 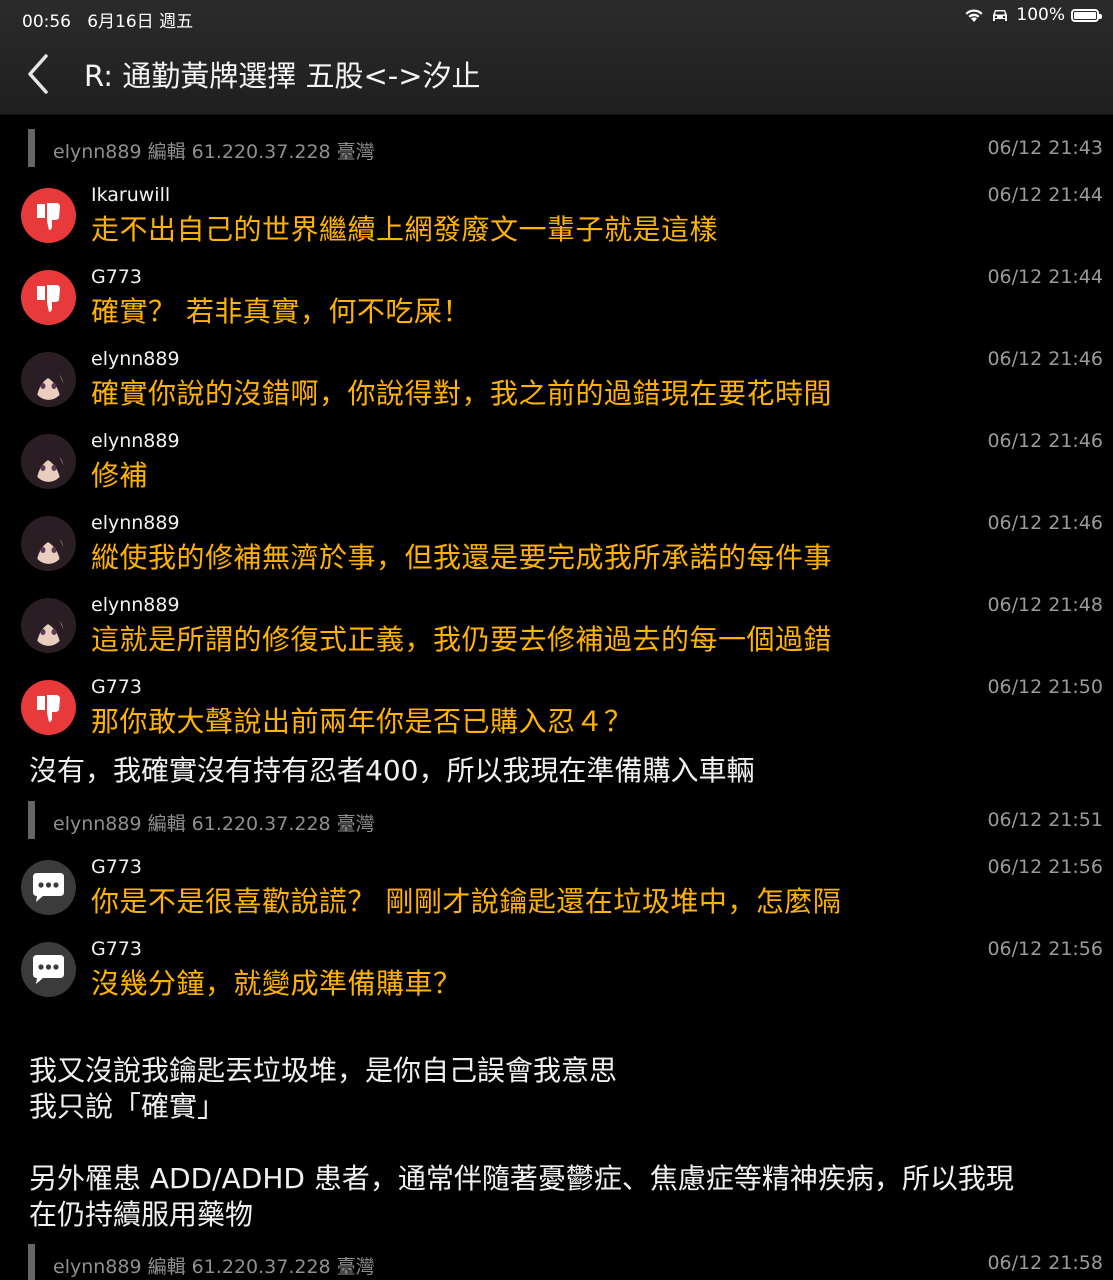 What do you see at coordinates (120, 475) in the screenshot?
I see `comment-text: 修補` at bounding box center [120, 475].